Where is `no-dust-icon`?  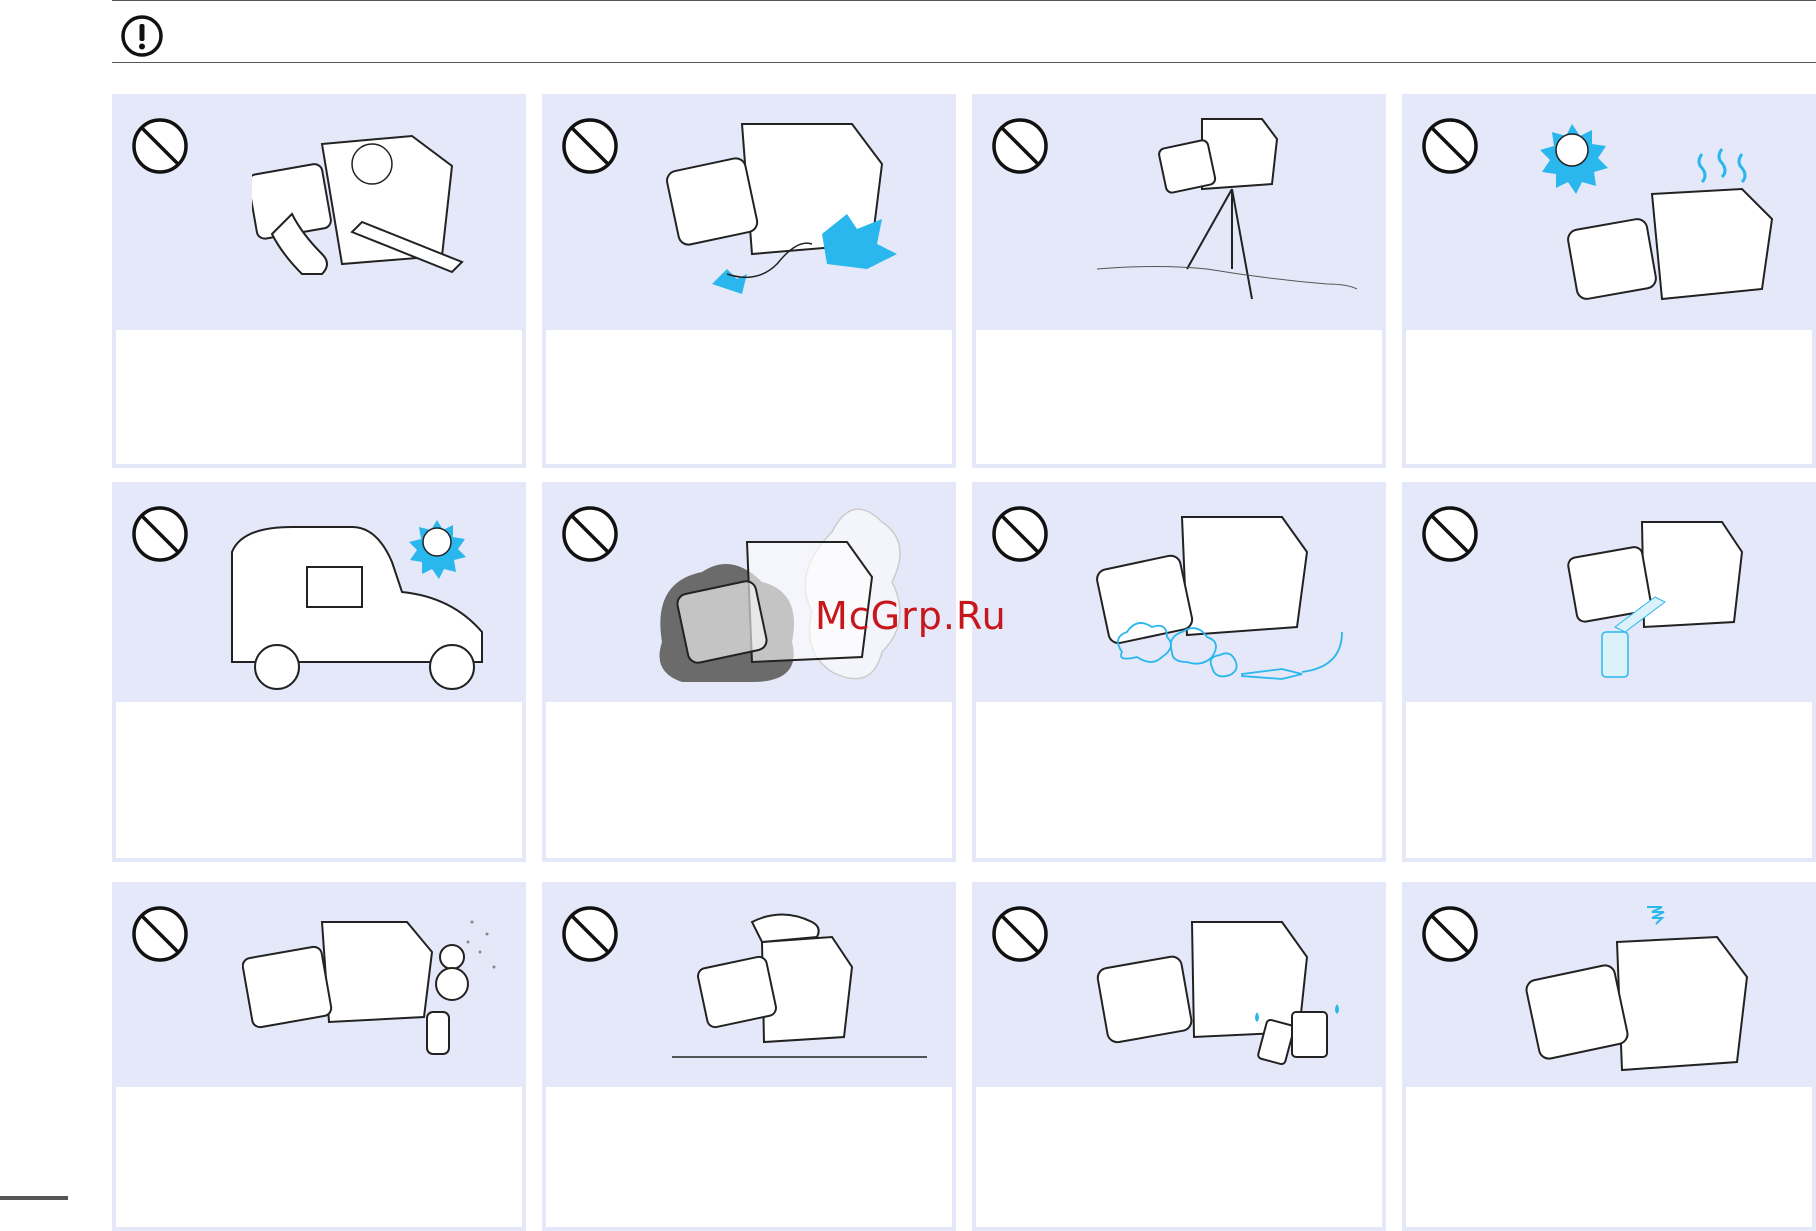 no-dust-icon is located at coordinates (1219, 598).